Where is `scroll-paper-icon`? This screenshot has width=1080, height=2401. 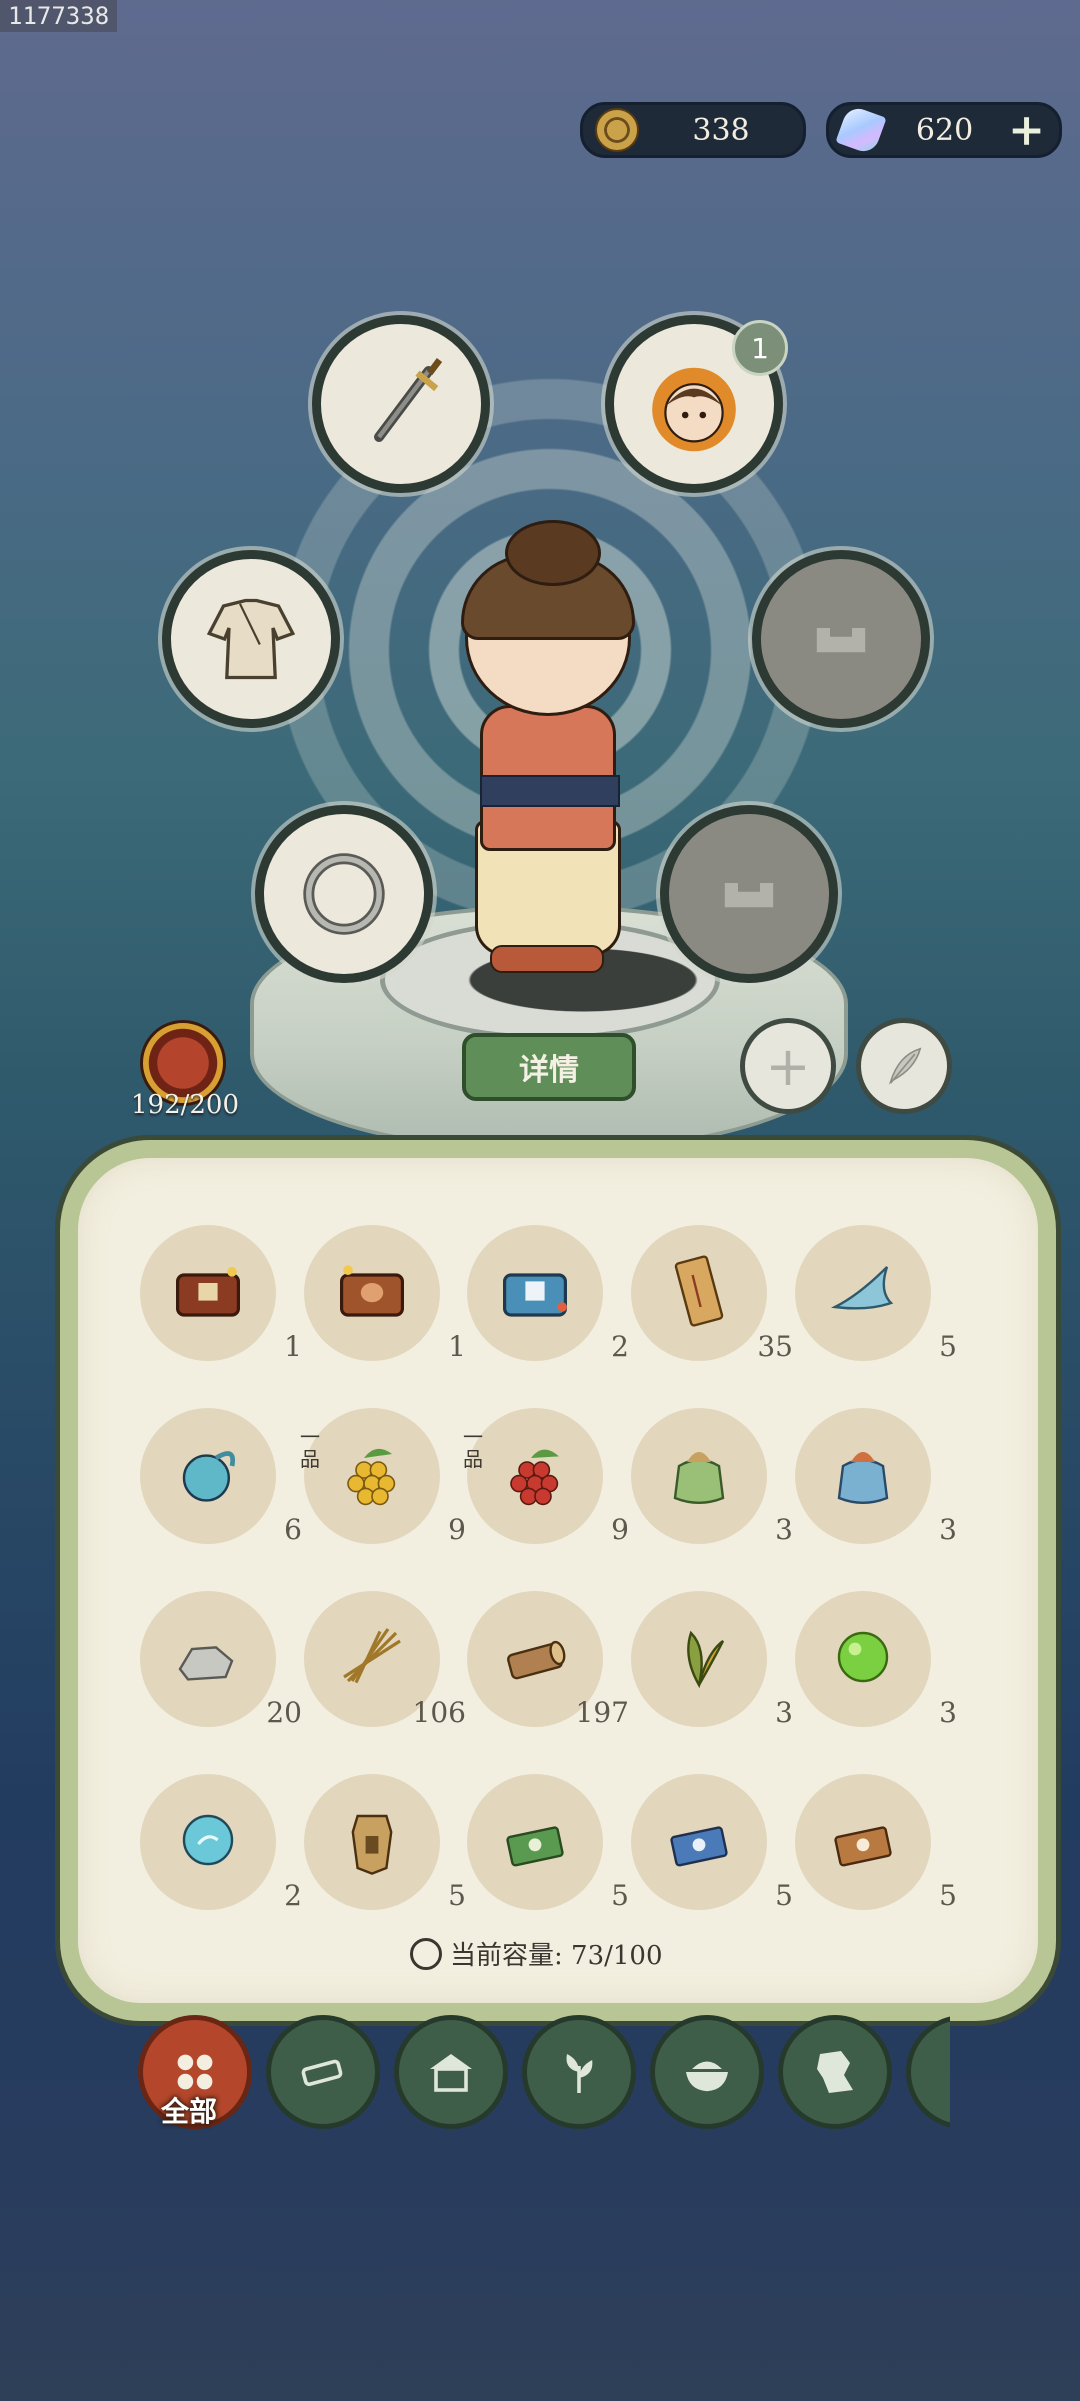
scroll-paper-icon is located at coordinates (699, 1291).